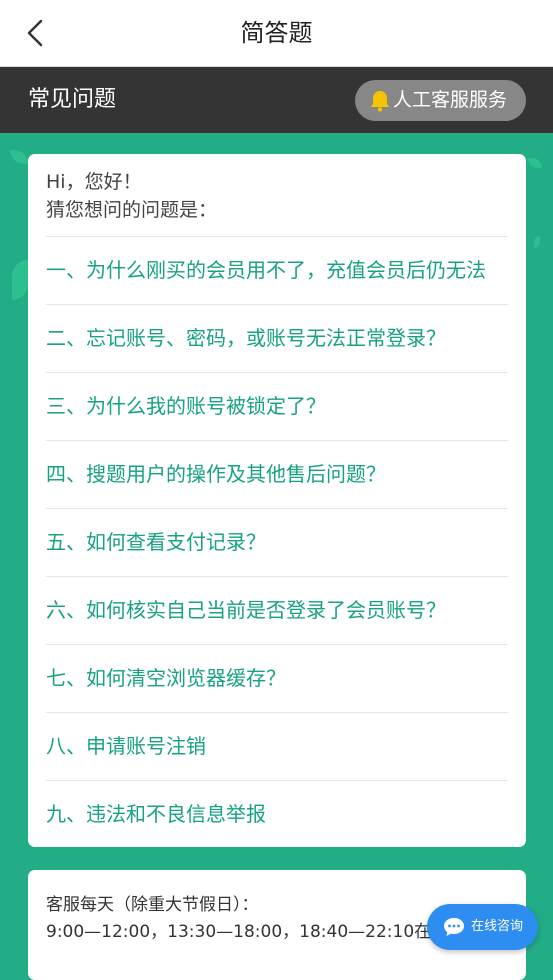 Image resolution: width=553 pixels, height=980 pixels. I want to click on question-item: 三、为什么我的账号被锁定了？, so click(277, 406).